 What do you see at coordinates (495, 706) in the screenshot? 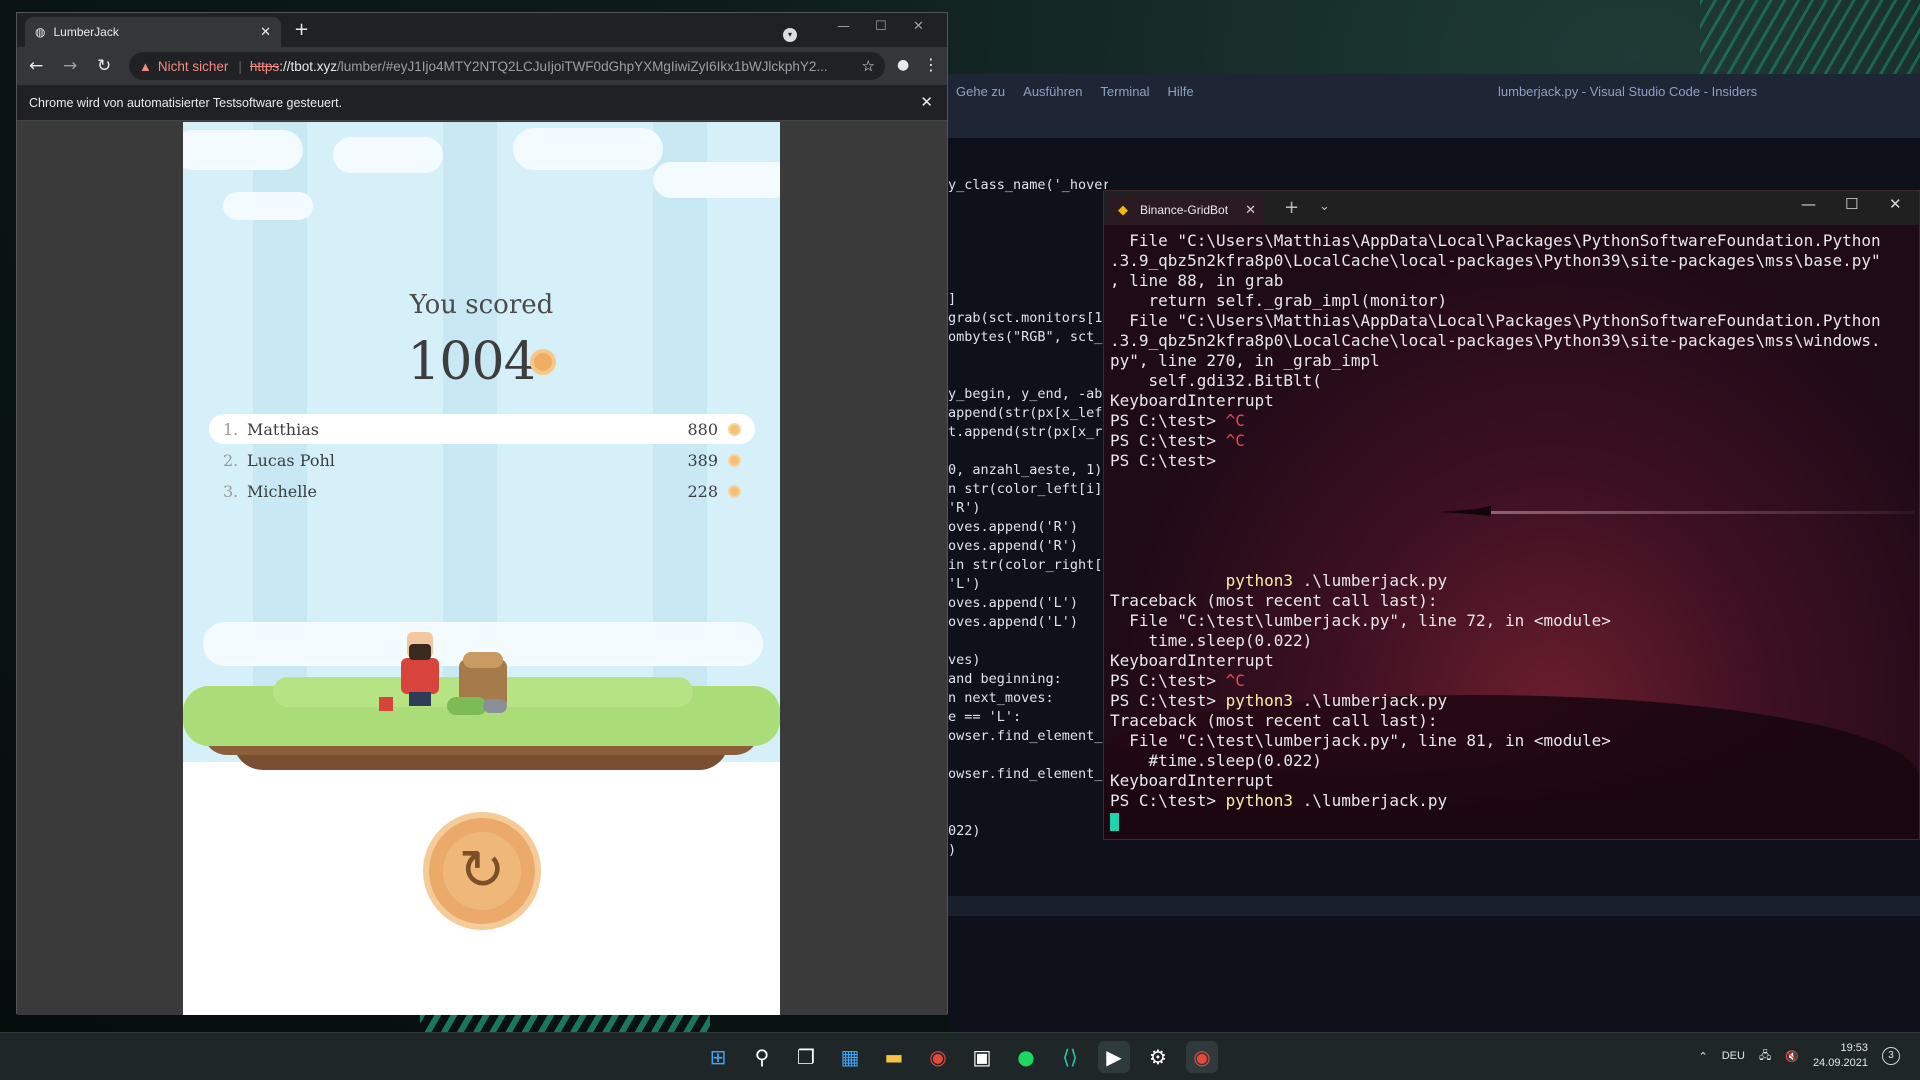
I see `rock` at bounding box center [495, 706].